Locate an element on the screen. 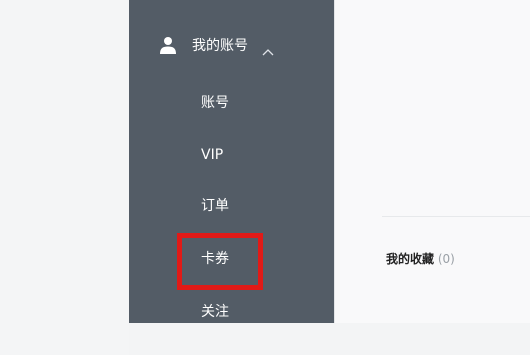 The width and height of the screenshot is (530, 355). favorites-header: 我的收藏 (0) is located at coordinates (420, 259).